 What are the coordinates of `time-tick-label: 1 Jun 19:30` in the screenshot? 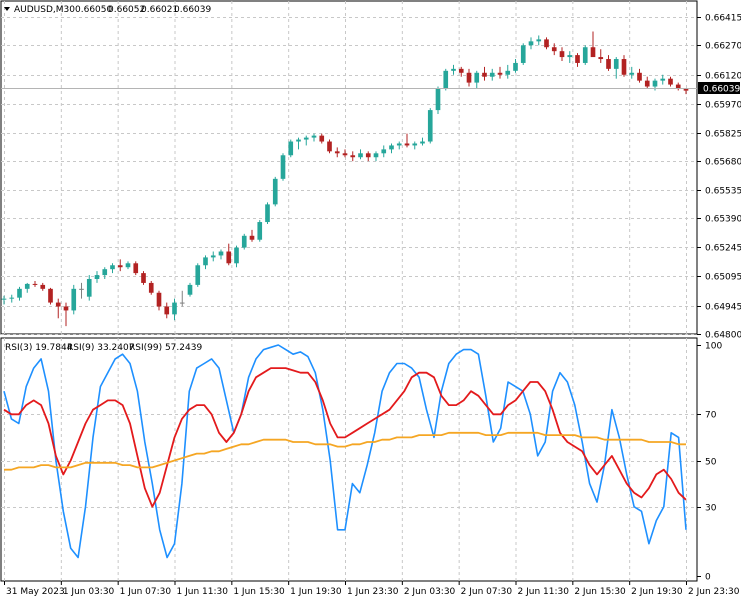 It's located at (316, 592).